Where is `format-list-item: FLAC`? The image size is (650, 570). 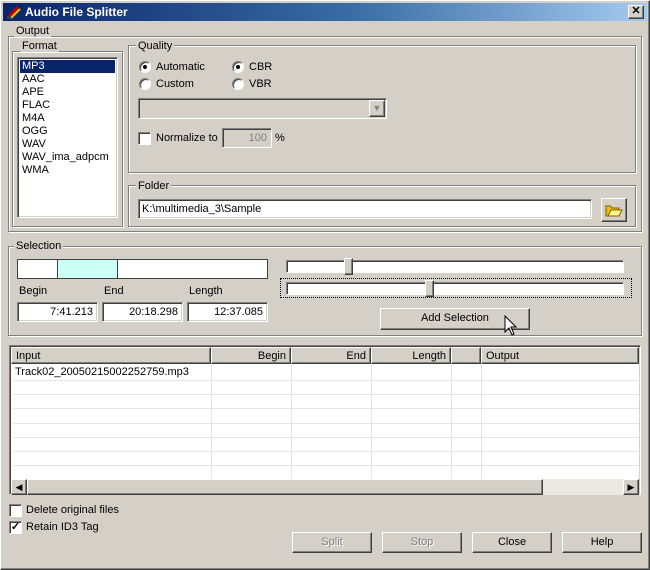
format-list-item: FLAC is located at coordinates (67, 105).